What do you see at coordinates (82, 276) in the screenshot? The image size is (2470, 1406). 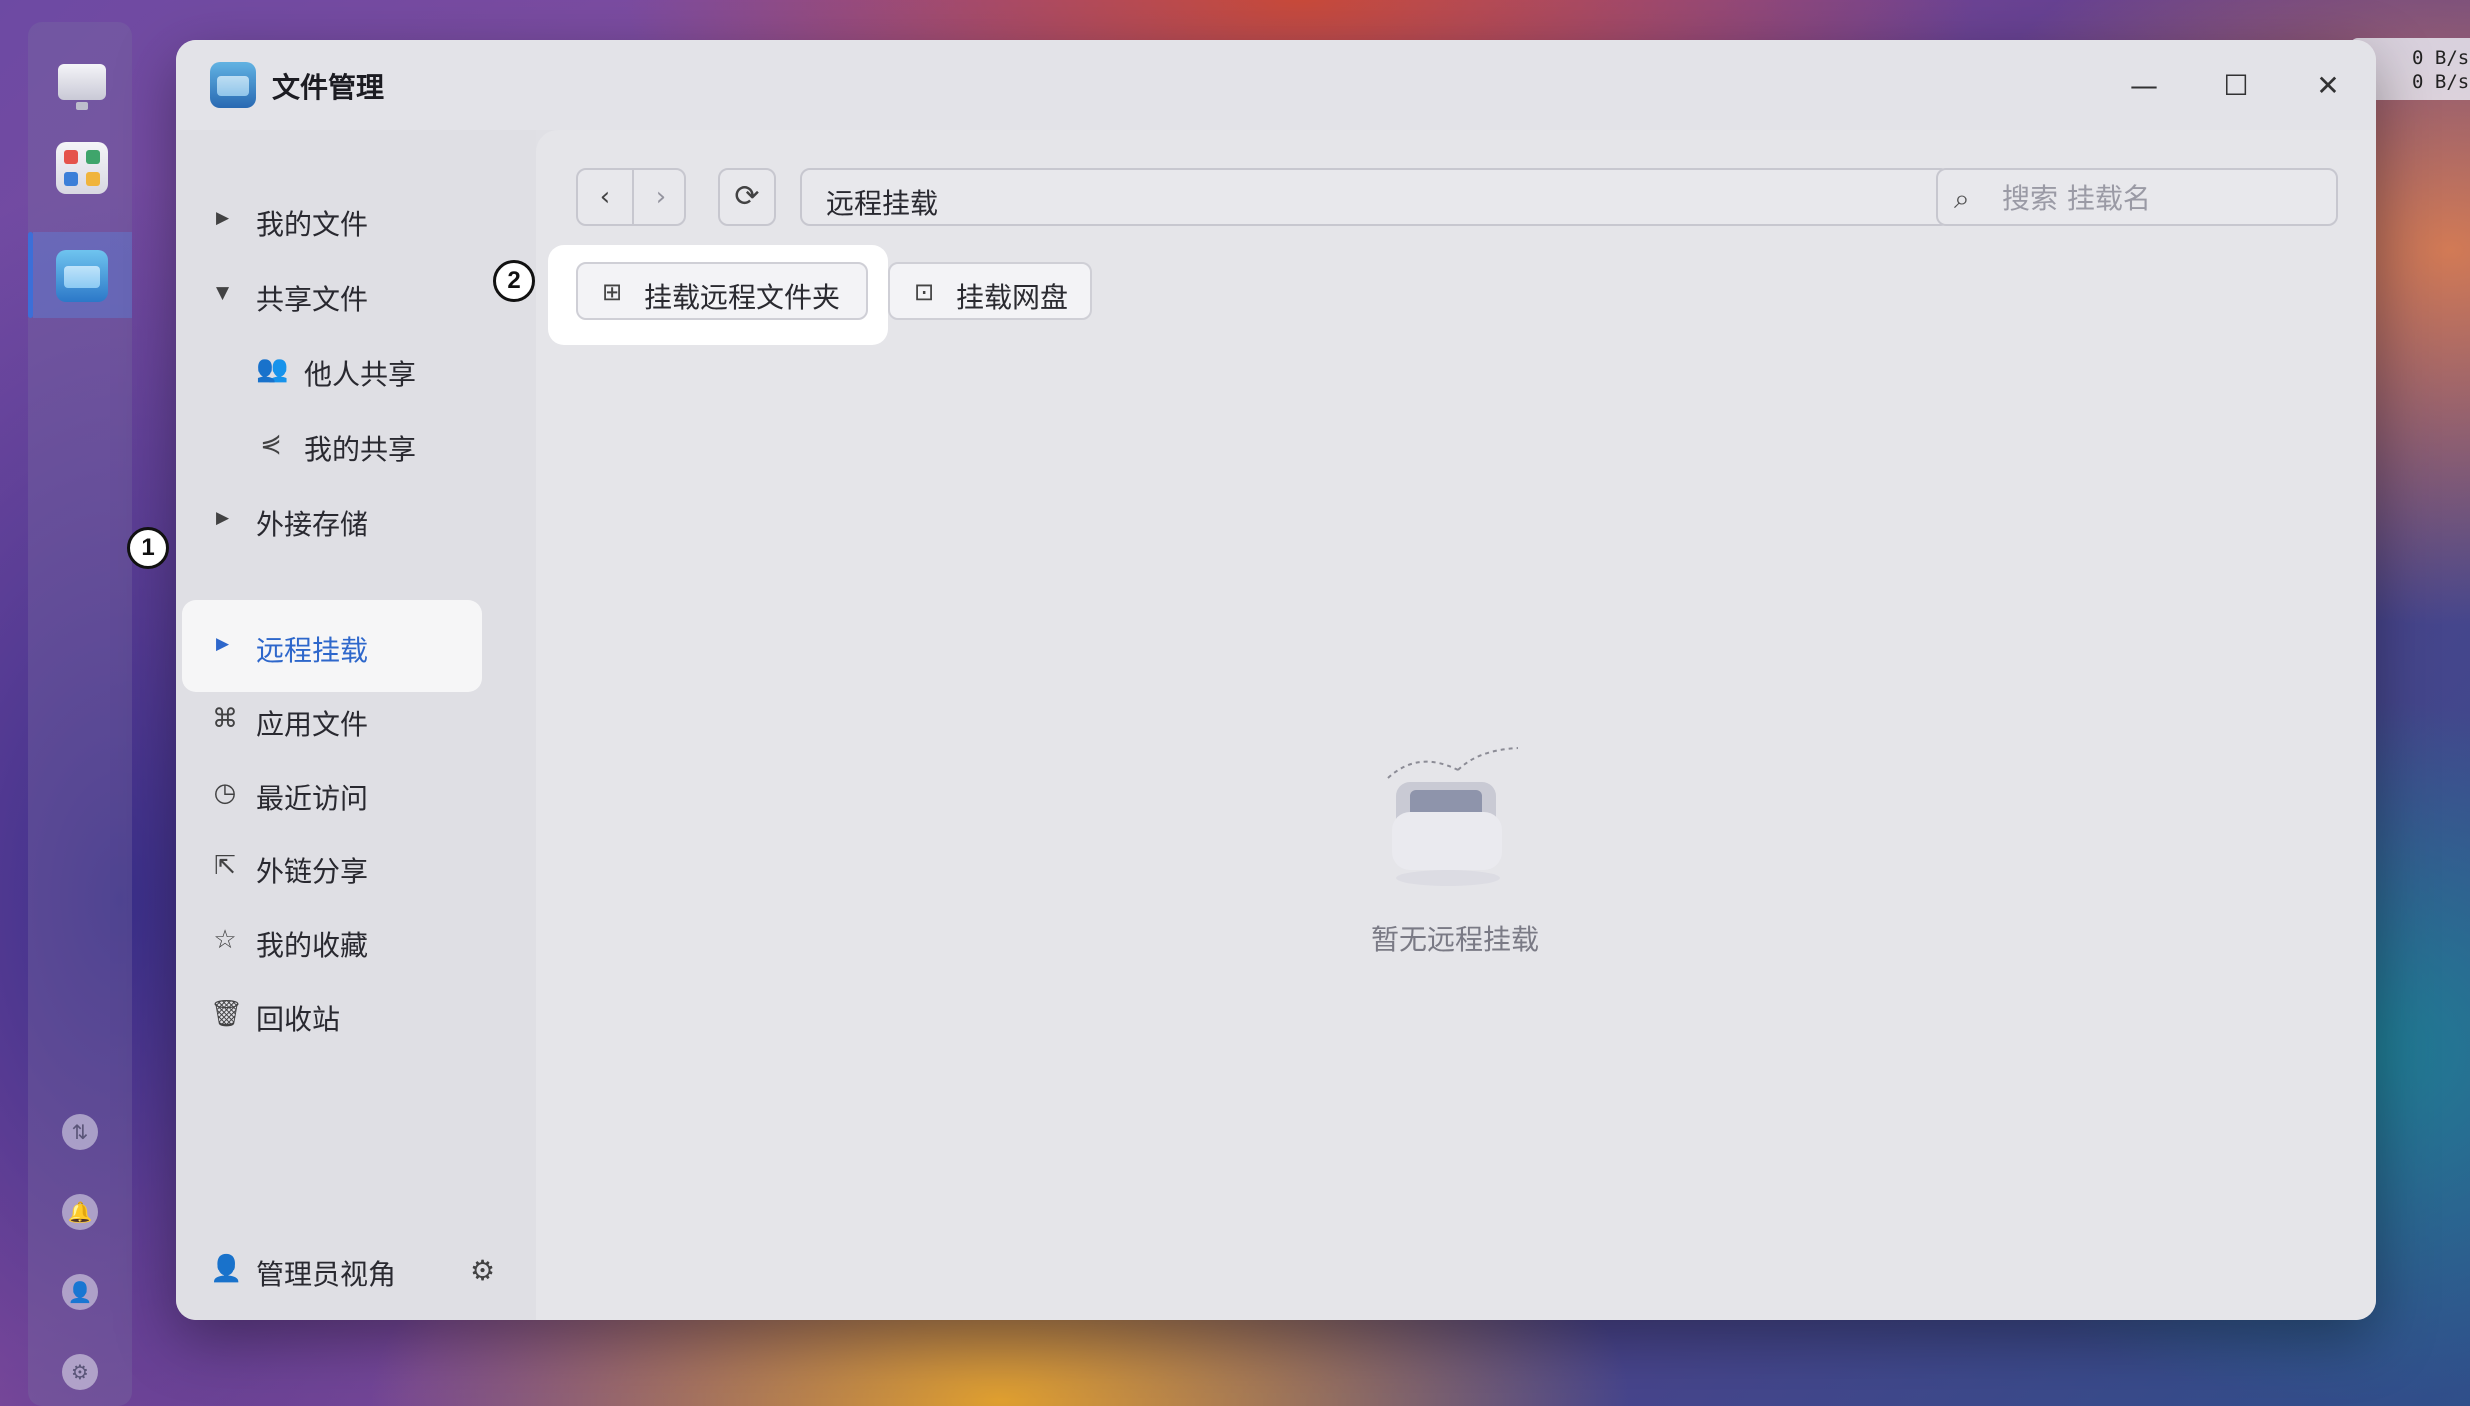 I see `file-manager-dock-icon` at bounding box center [82, 276].